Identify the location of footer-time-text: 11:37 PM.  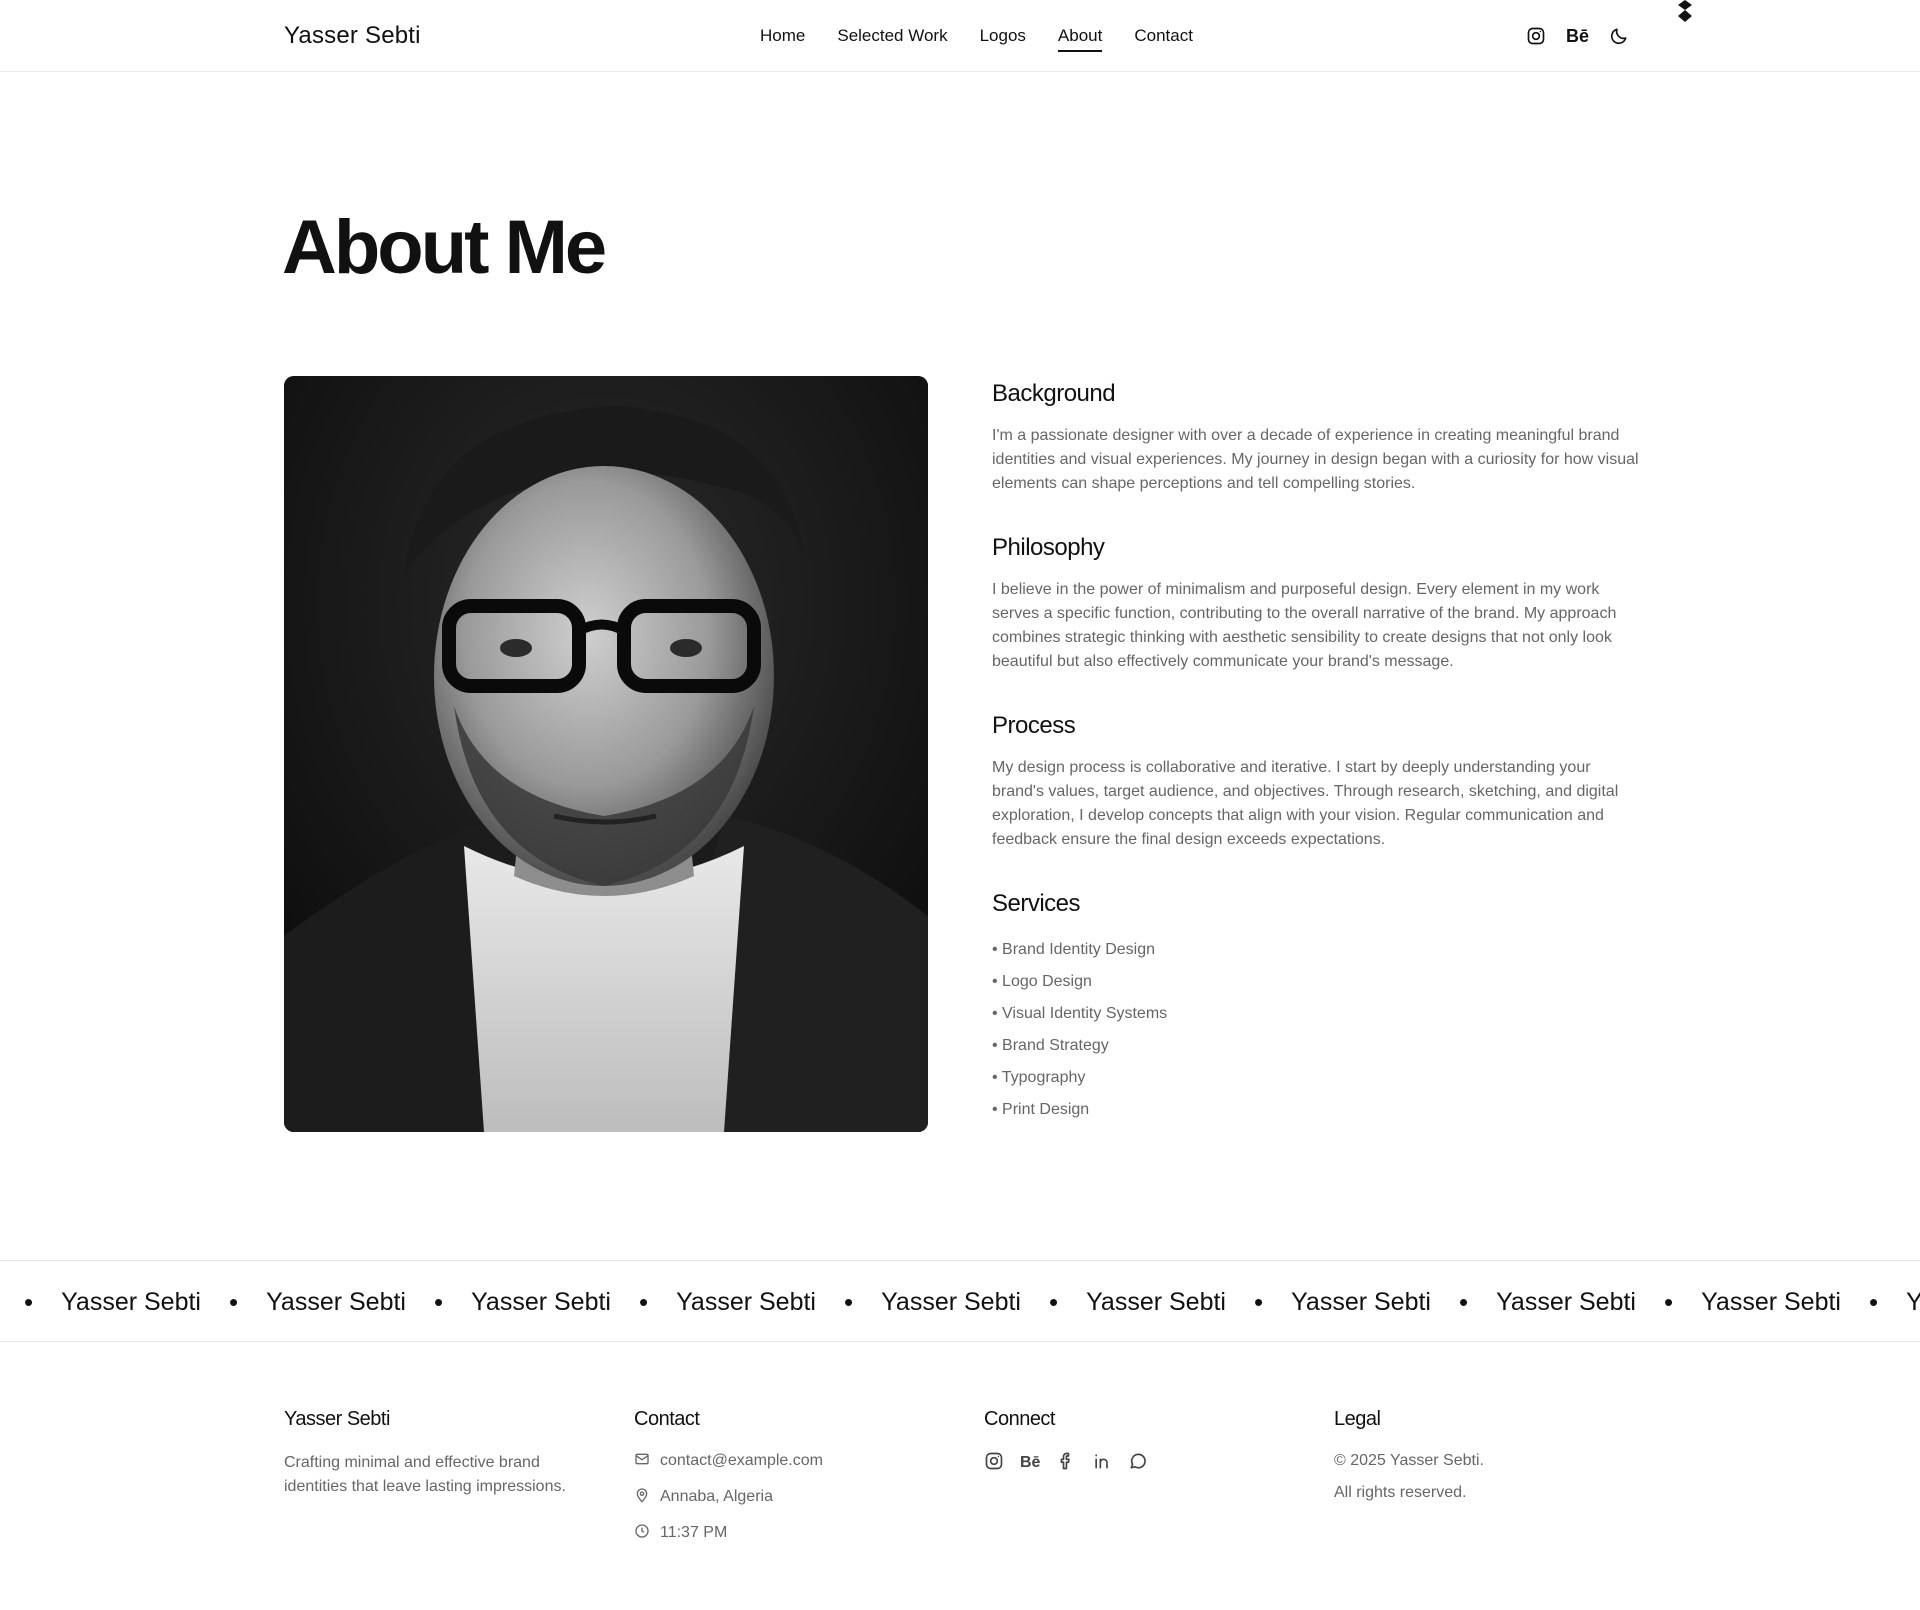
(694, 1532).